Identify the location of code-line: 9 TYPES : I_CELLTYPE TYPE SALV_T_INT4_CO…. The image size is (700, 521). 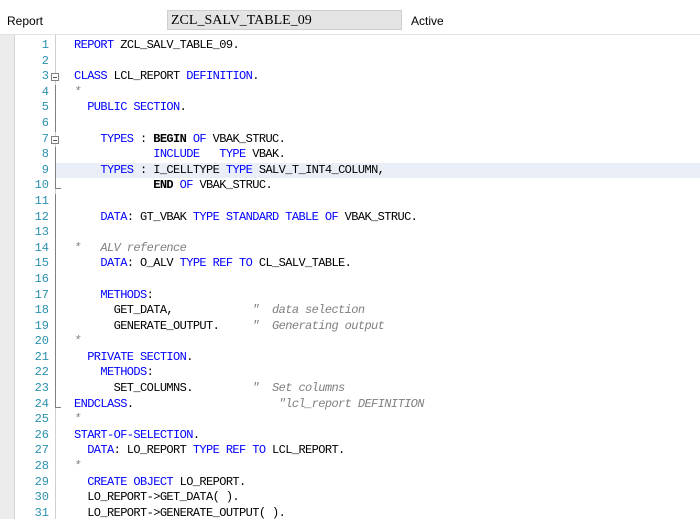
(371, 170).